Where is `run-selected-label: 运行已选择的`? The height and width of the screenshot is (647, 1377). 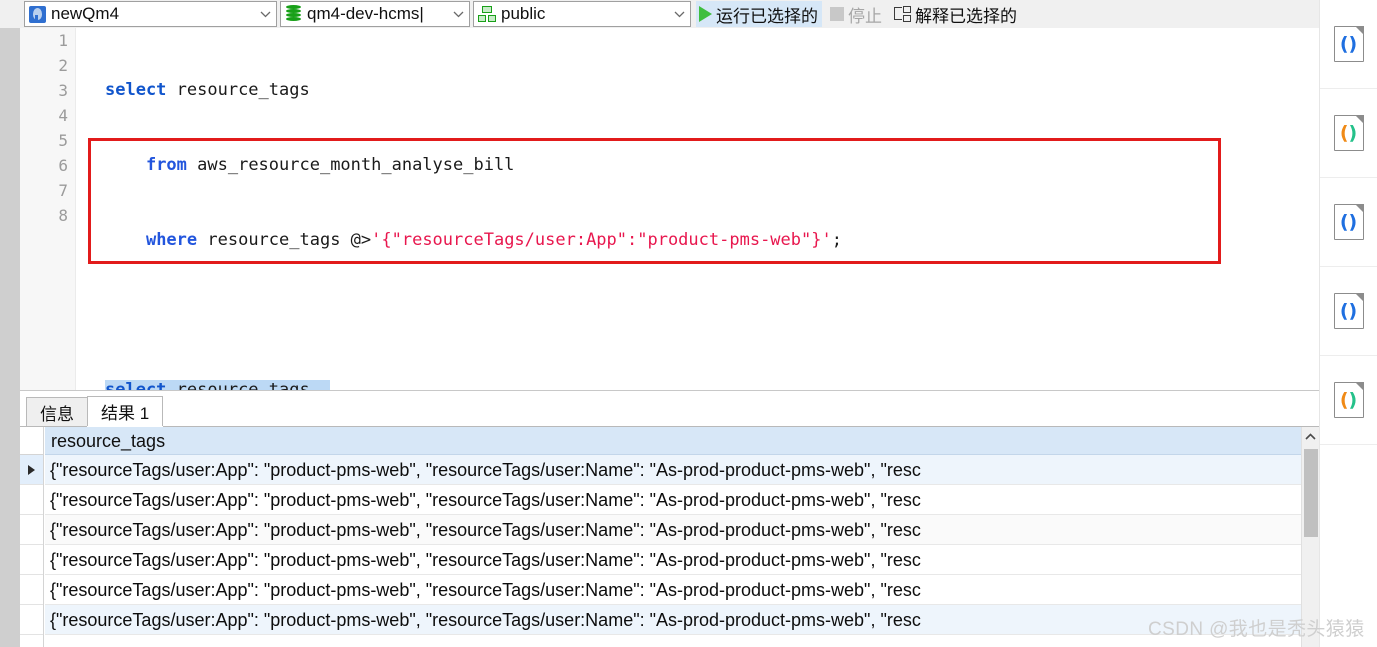
run-selected-label: 运行已选择的 is located at coordinates (767, 16).